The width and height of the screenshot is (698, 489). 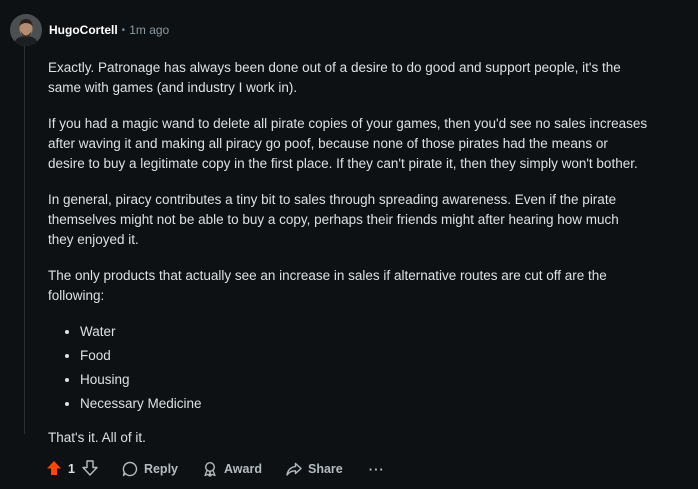 I want to click on upvote-arrow-icon, so click(x=54, y=469).